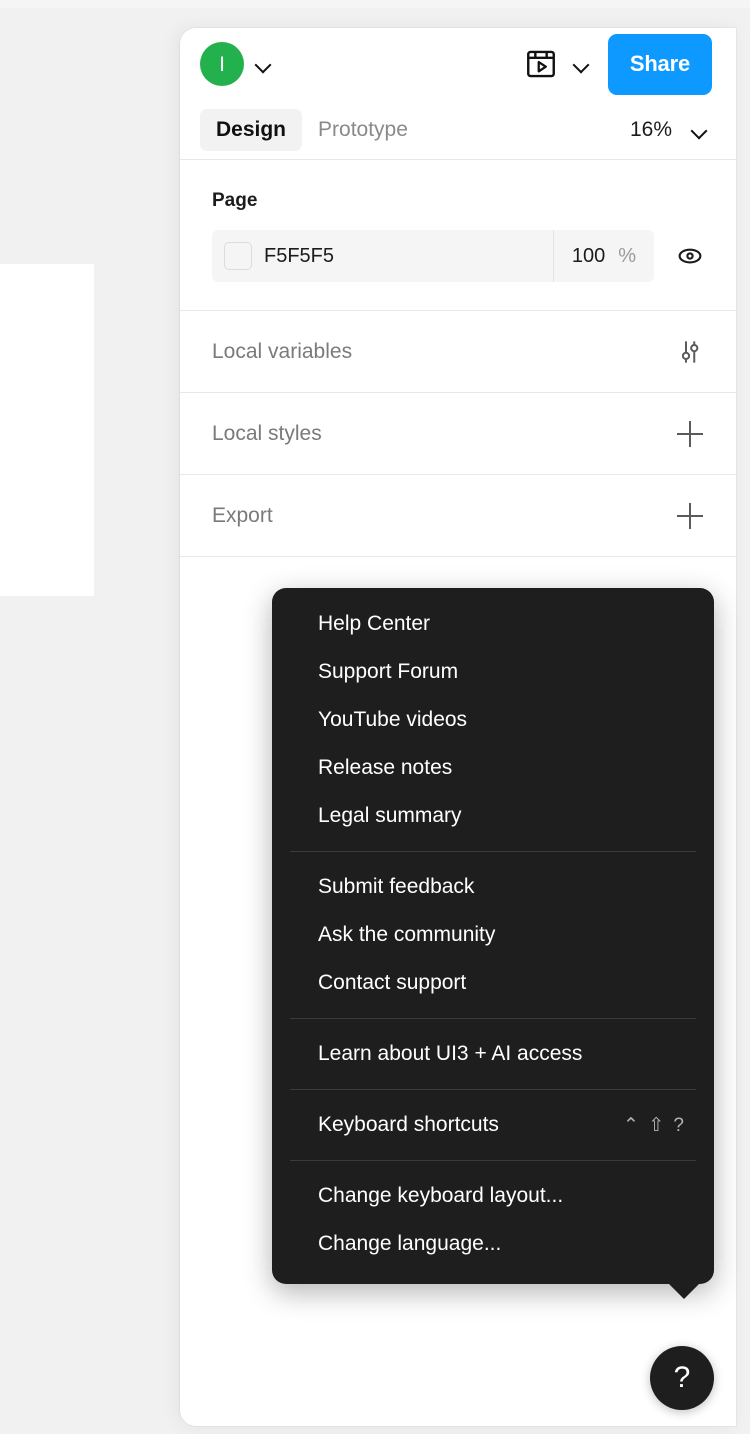 This screenshot has height=1434, width=750. What do you see at coordinates (222, 64) in the screenshot?
I see `avatar: I` at bounding box center [222, 64].